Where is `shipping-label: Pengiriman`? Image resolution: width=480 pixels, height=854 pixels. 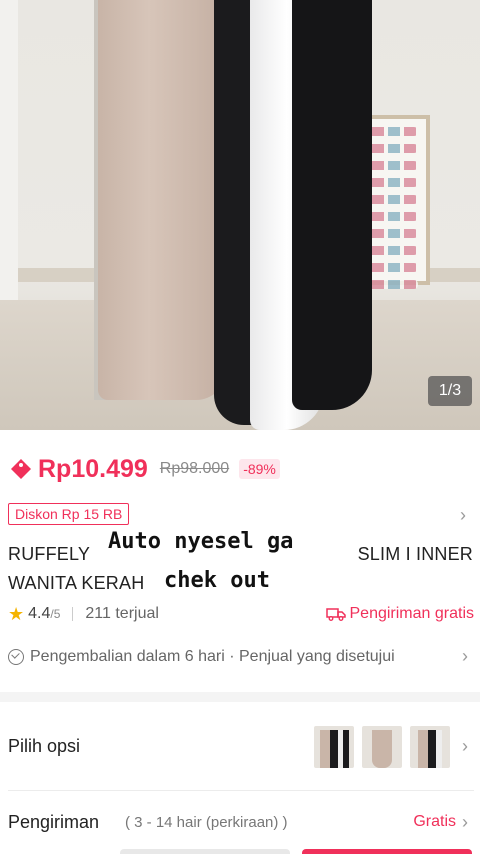
shipping-label: Pengiriman is located at coordinates (54, 822).